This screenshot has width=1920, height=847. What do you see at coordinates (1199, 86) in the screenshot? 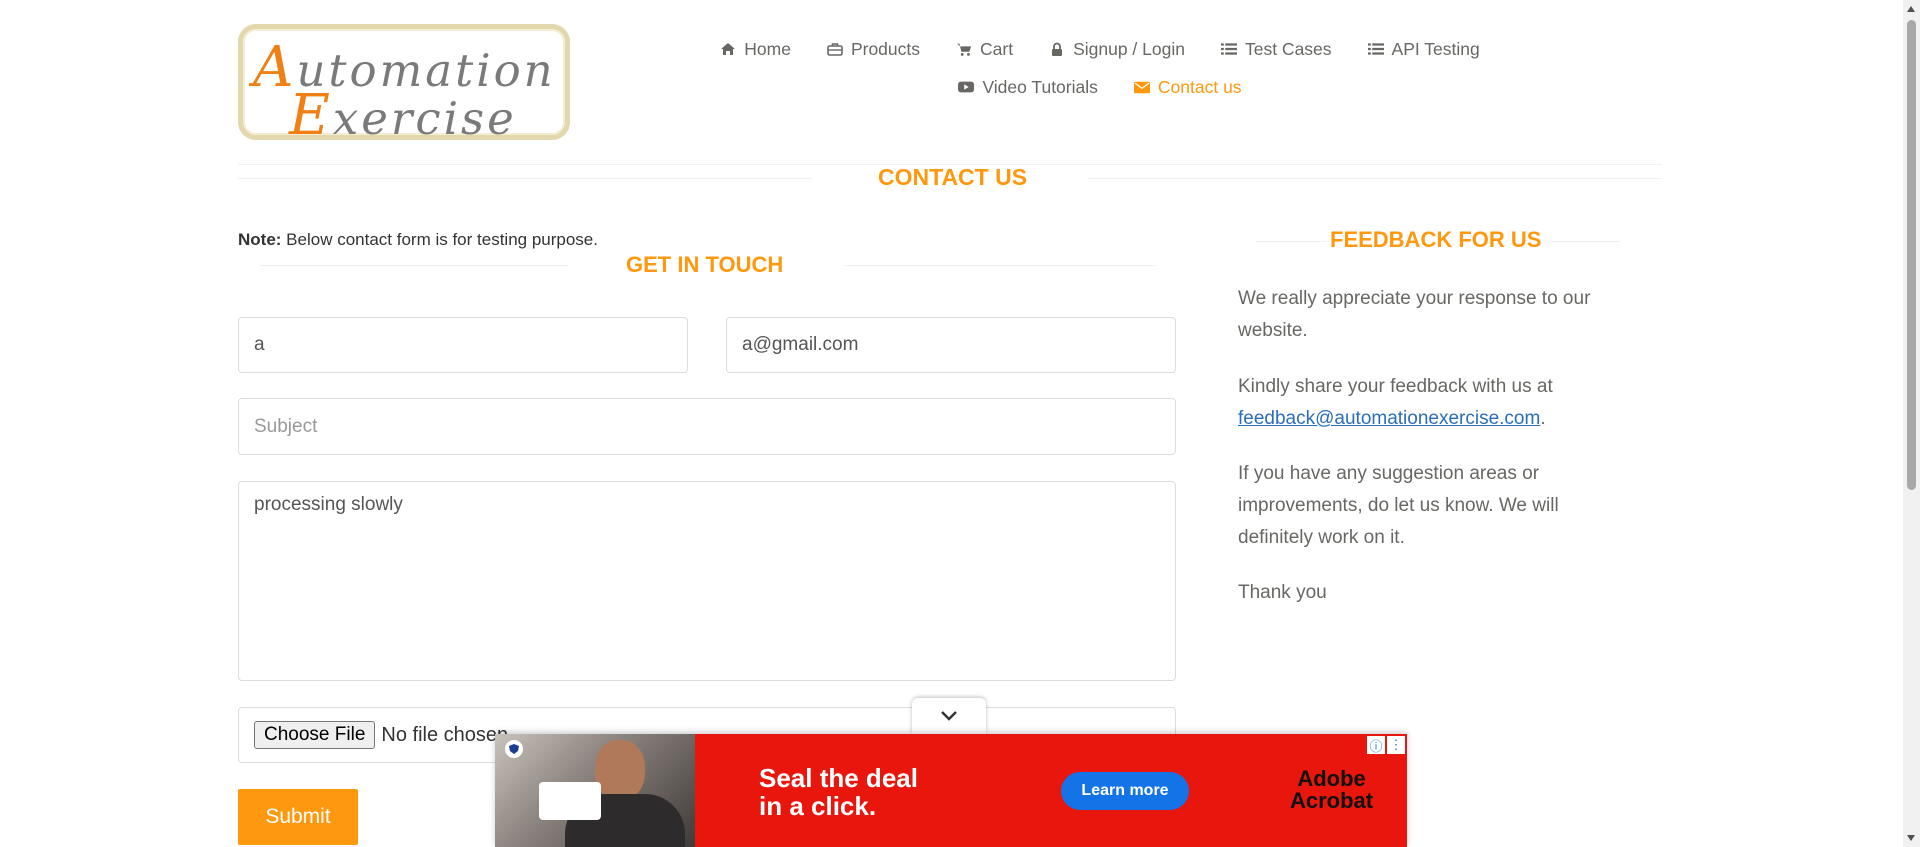
I see `nav-label: Contact us` at bounding box center [1199, 86].